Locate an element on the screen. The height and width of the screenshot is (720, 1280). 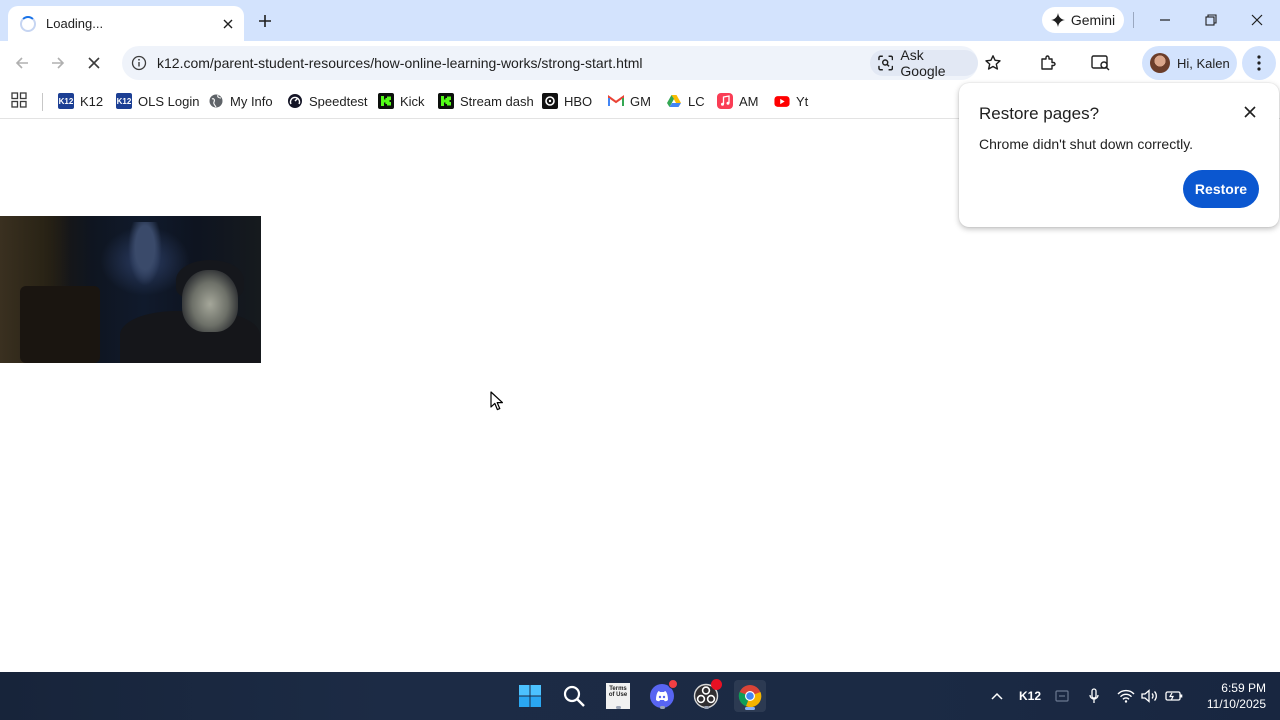
dialog-title: Restore pages? is located at coordinates (1039, 113).